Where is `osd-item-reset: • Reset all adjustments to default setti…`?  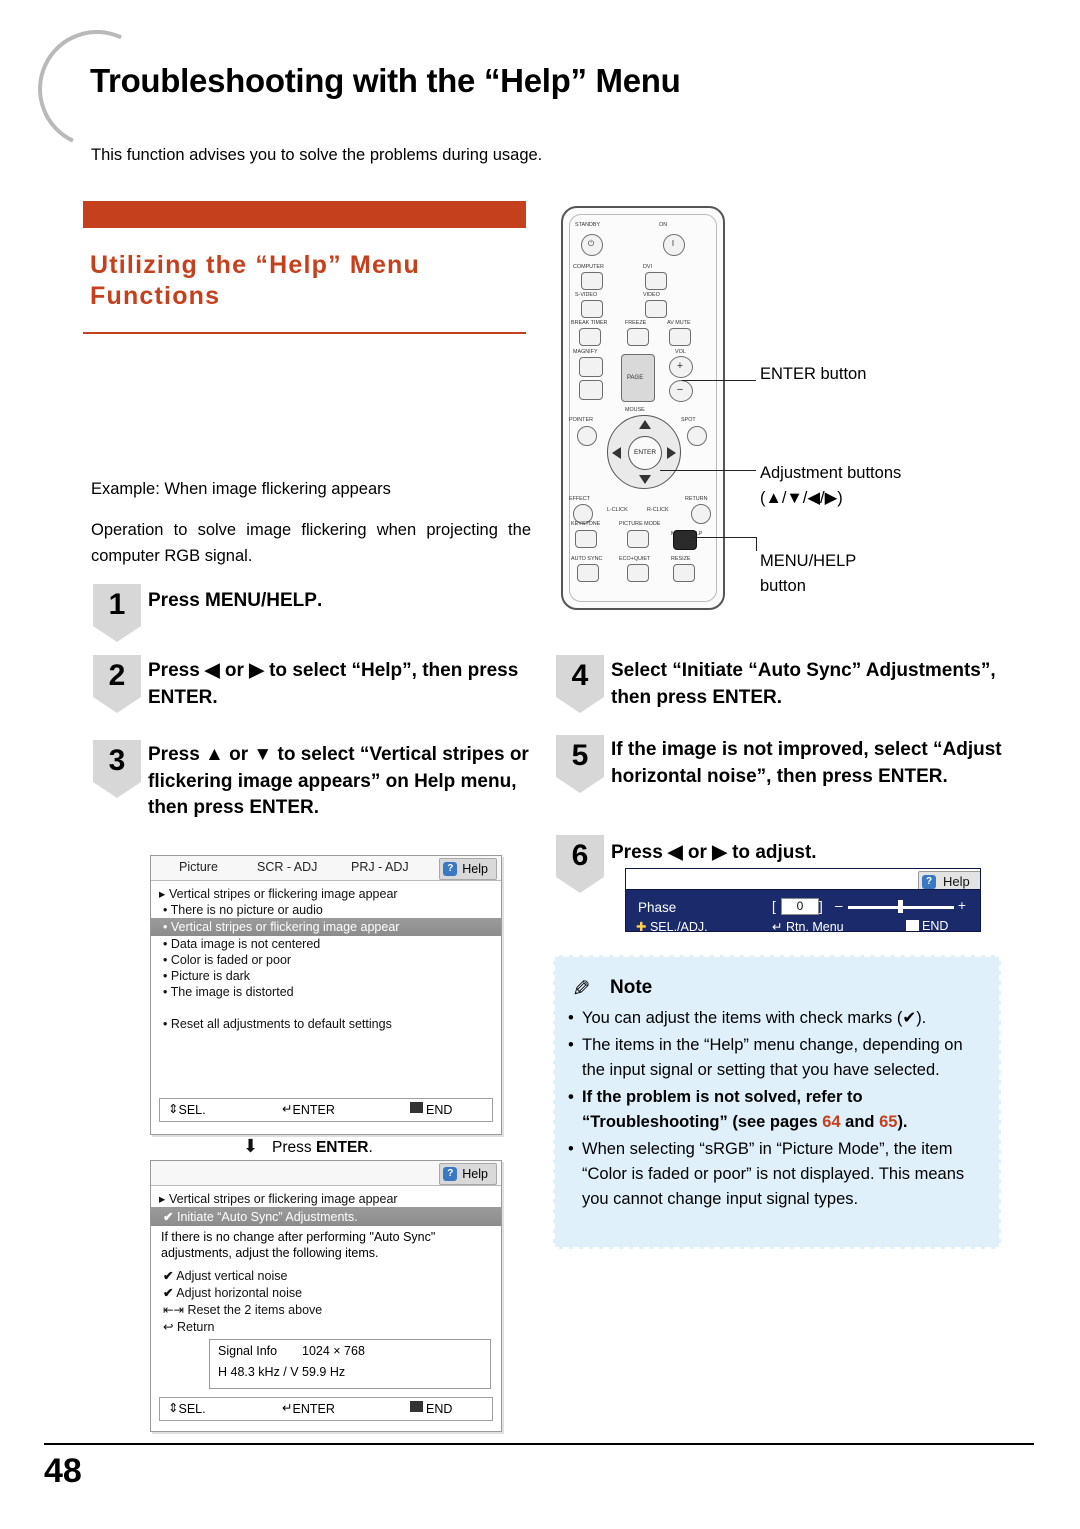 osd-item-reset: • Reset all adjustments to default setti… is located at coordinates (326, 1024).